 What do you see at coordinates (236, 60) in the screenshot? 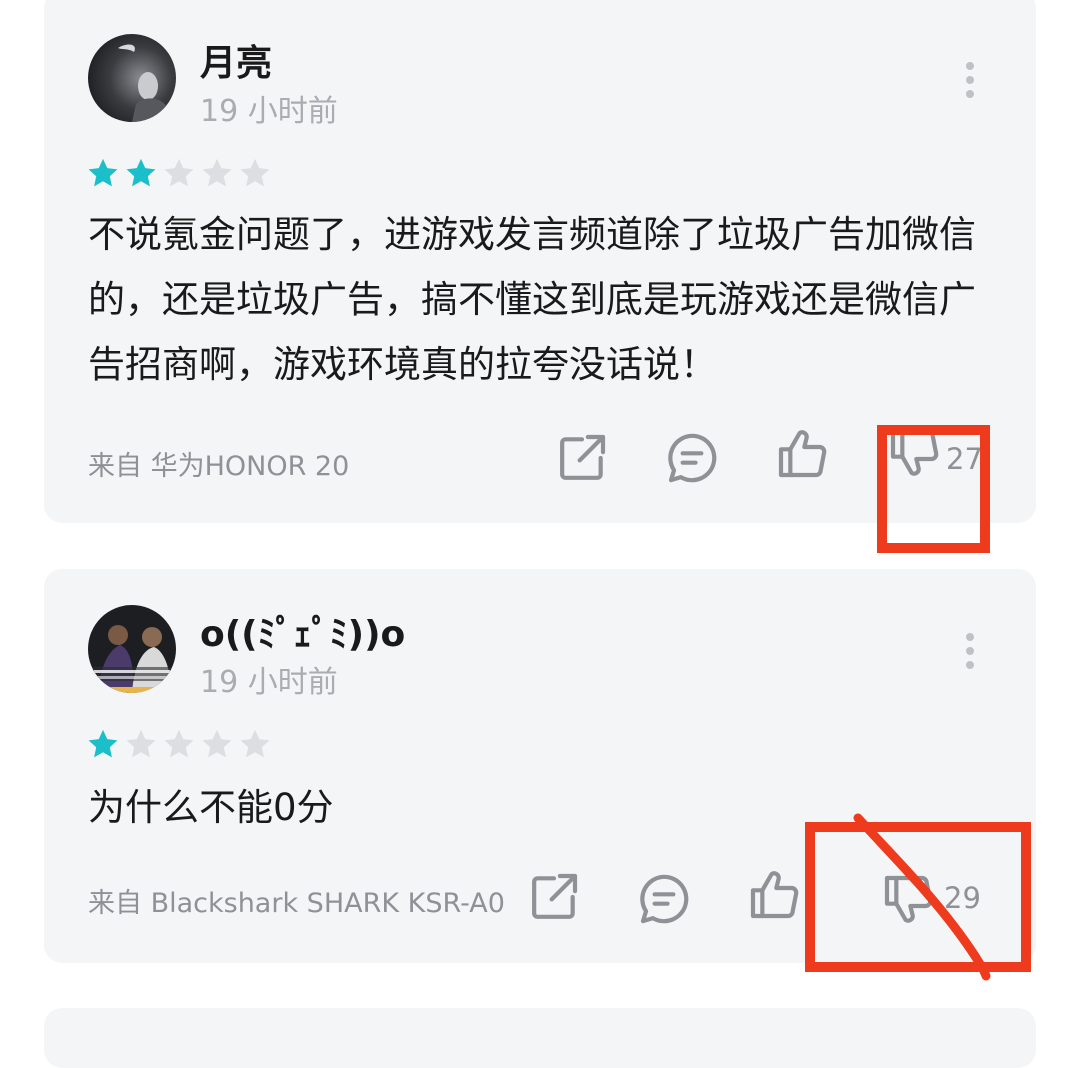
I see `username: 月亮` at bounding box center [236, 60].